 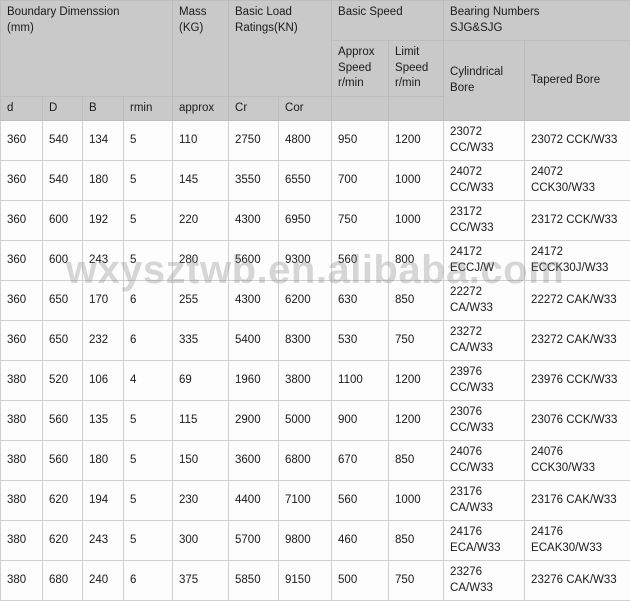 I want to click on cell-B: 170, so click(x=103, y=301).